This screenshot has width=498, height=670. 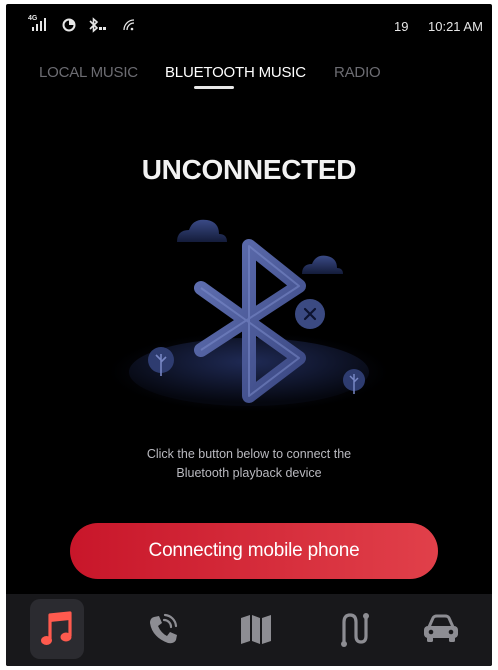 What do you see at coordinates (249, 454) in the screenshot?
I see `hint-line-1: Click the button below to connect the` at bounding box center [249, 454].